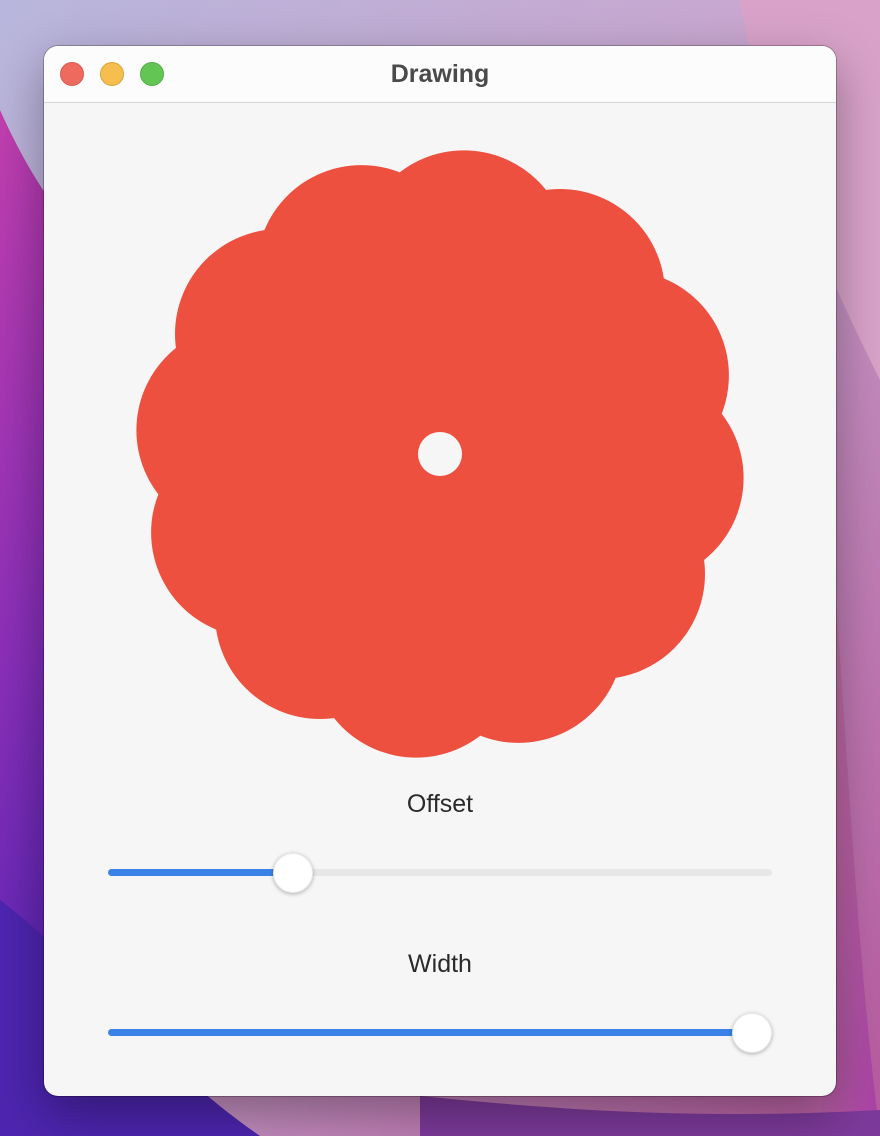 The height and width of the screenshot is (1136, 880). I want to click on window-title: Drawing, so click(440, 74).